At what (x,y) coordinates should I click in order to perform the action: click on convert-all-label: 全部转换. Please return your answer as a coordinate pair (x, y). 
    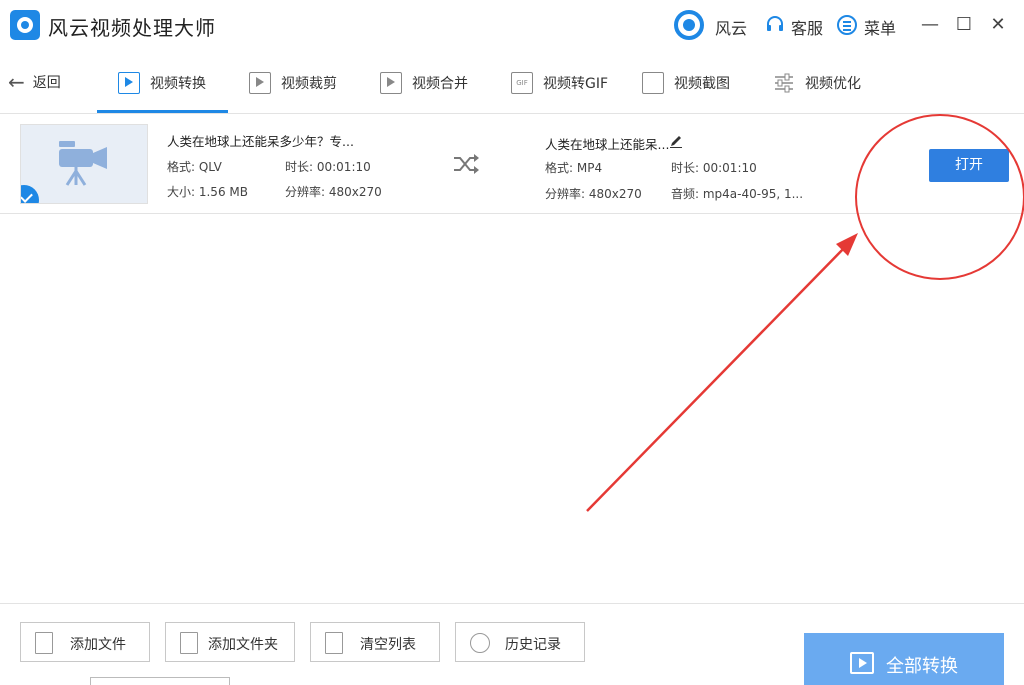
    Looking at the image, I should click on (922, 666).